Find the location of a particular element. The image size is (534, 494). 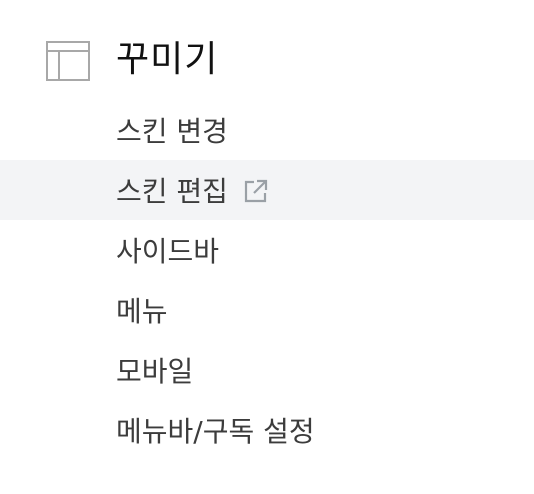

menu-item-label: 메뉴바/구독 설정 is located at coordinates (215, 431).